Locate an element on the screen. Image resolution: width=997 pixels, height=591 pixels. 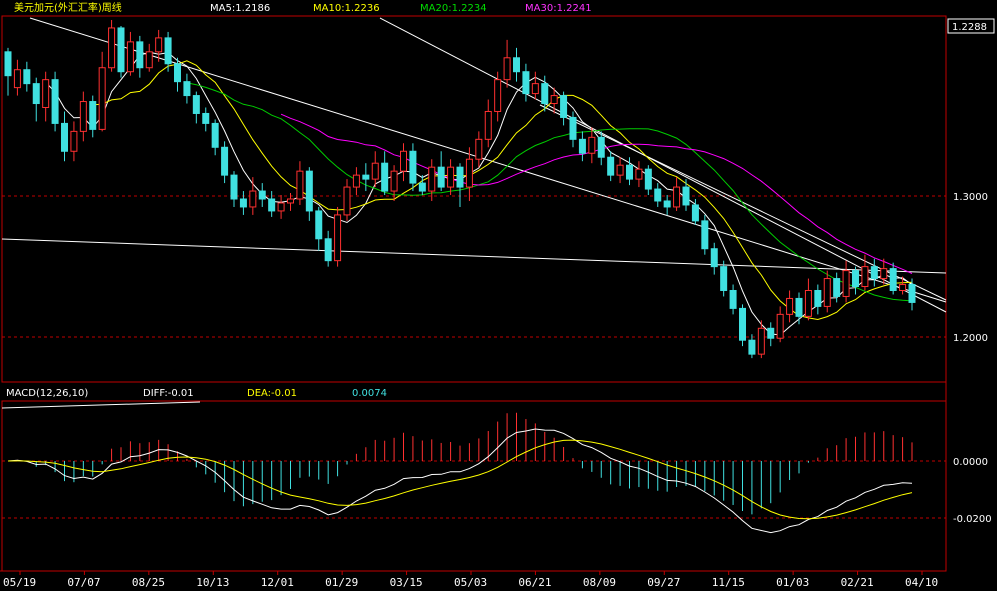
ma20-label: MA20:1.2234 is located at coordinates (453, 8).